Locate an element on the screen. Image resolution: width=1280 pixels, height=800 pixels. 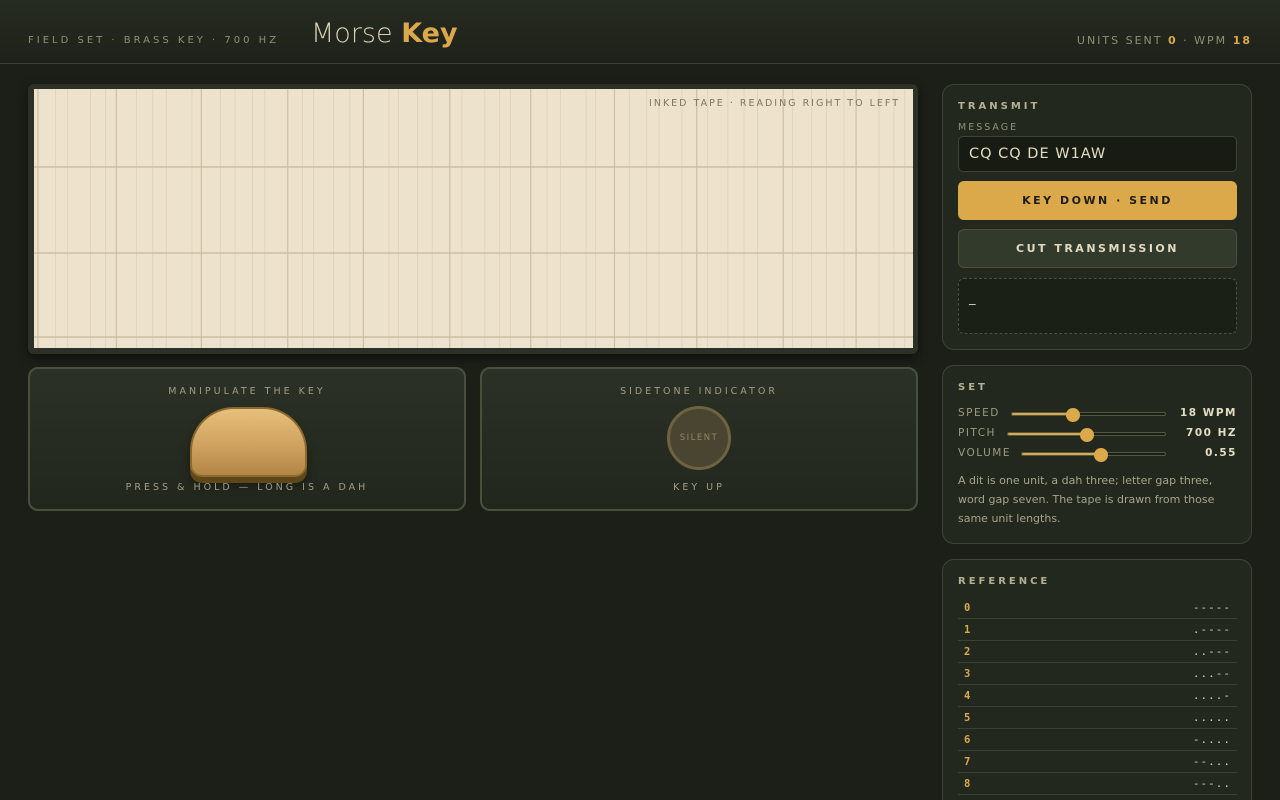
app-title-light: Morse is located at coordinates (352, 33).